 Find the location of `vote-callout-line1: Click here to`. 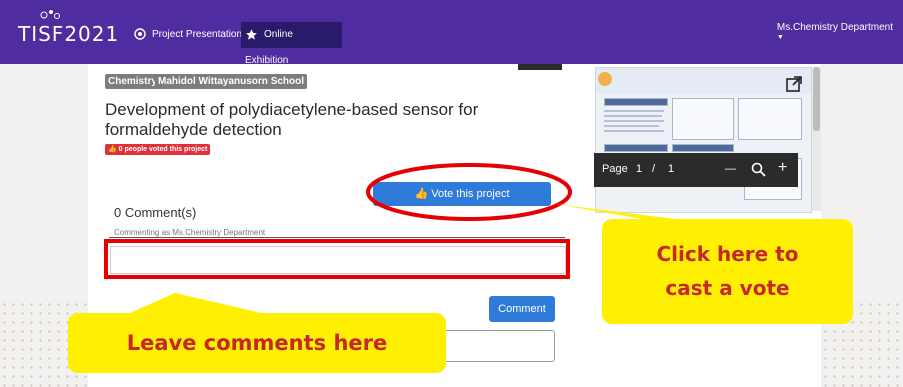

vote-callout-line1: Click here to is located at coordinates (727, 254).